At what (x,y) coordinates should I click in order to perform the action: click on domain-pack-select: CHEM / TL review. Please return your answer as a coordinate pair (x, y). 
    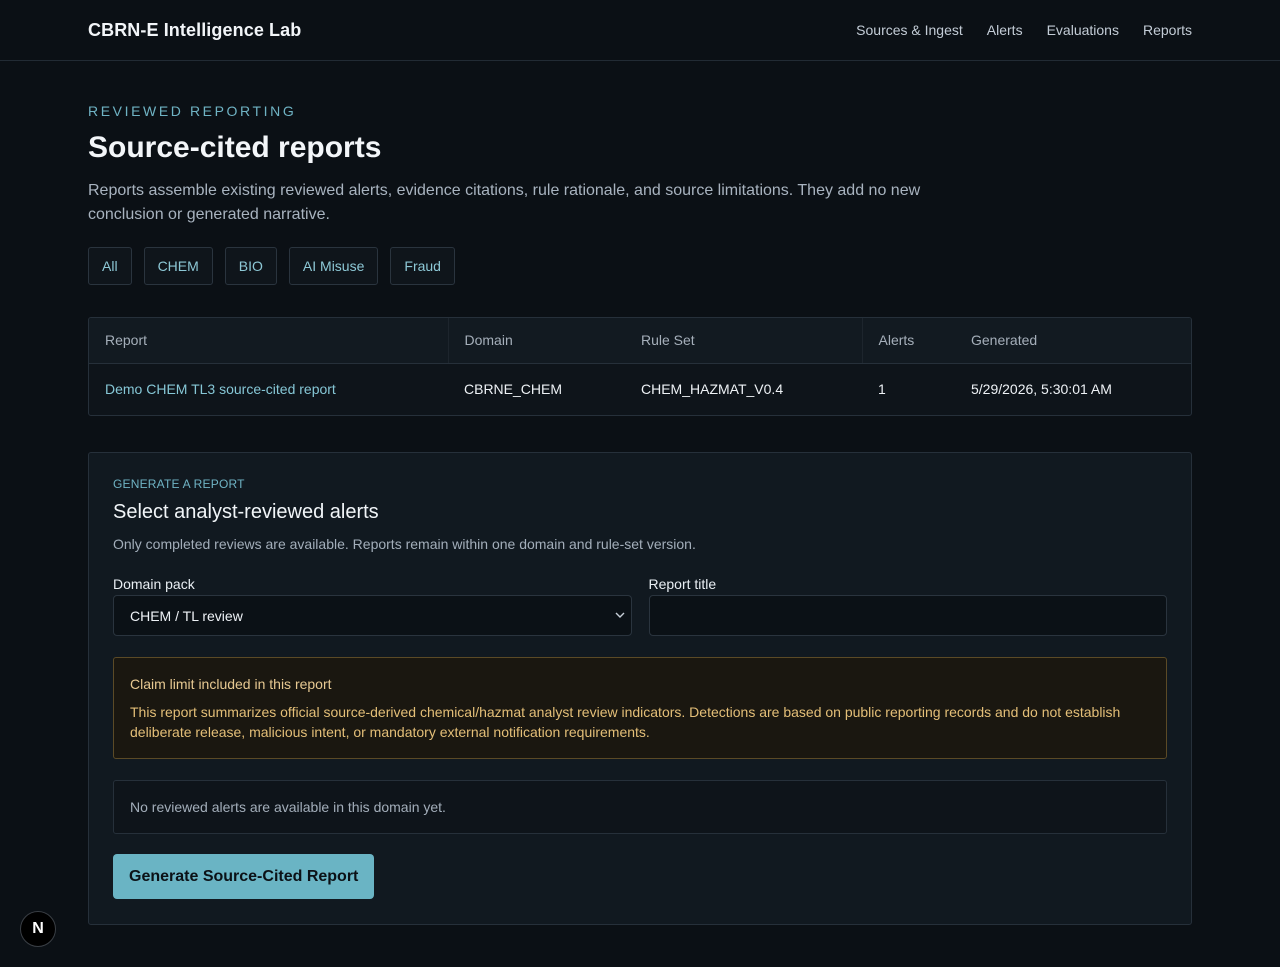
    Looking at the image, I should click on (372, 615).